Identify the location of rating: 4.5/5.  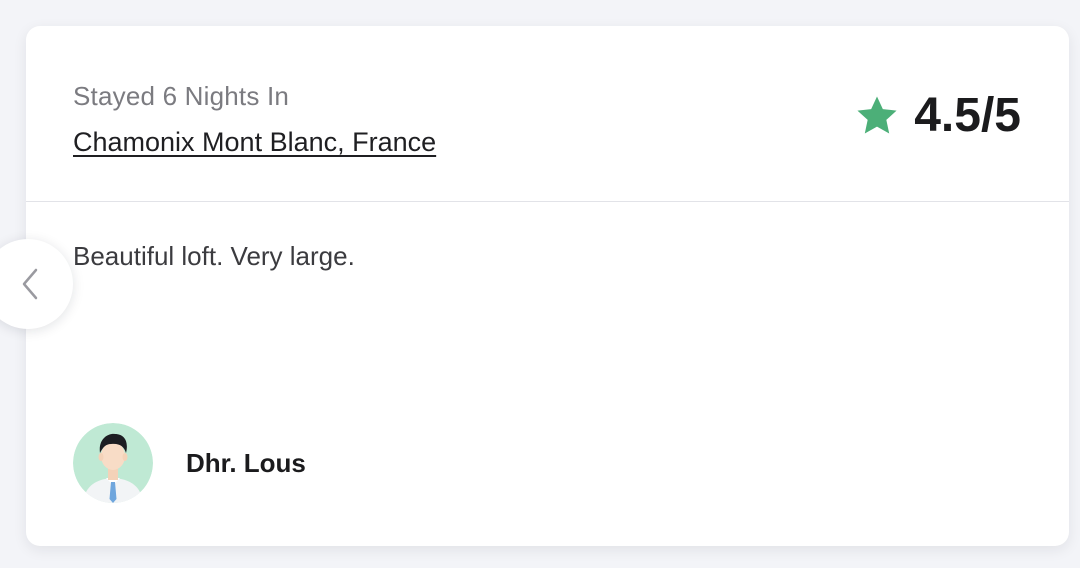
(937, 116).